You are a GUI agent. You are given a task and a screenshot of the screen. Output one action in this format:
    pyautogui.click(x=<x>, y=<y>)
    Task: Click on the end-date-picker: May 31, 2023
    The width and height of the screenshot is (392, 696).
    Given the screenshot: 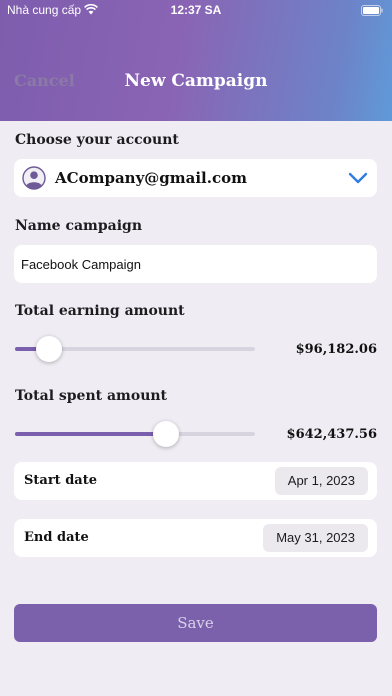 What is the action you would take?
    pyautogui.click(x=315, y=538)
    